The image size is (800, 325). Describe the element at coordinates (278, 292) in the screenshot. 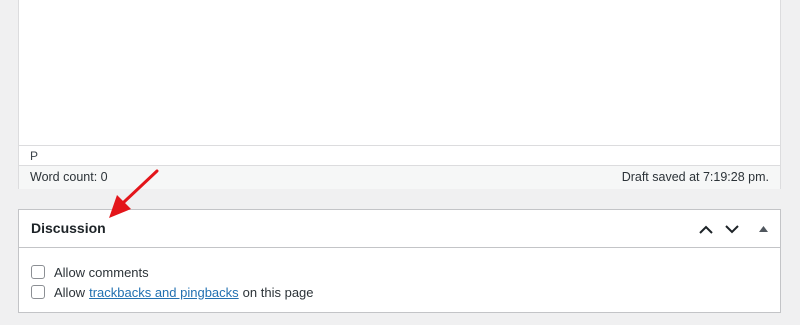

I see `allow-pings-suffix: on this page` at that location.